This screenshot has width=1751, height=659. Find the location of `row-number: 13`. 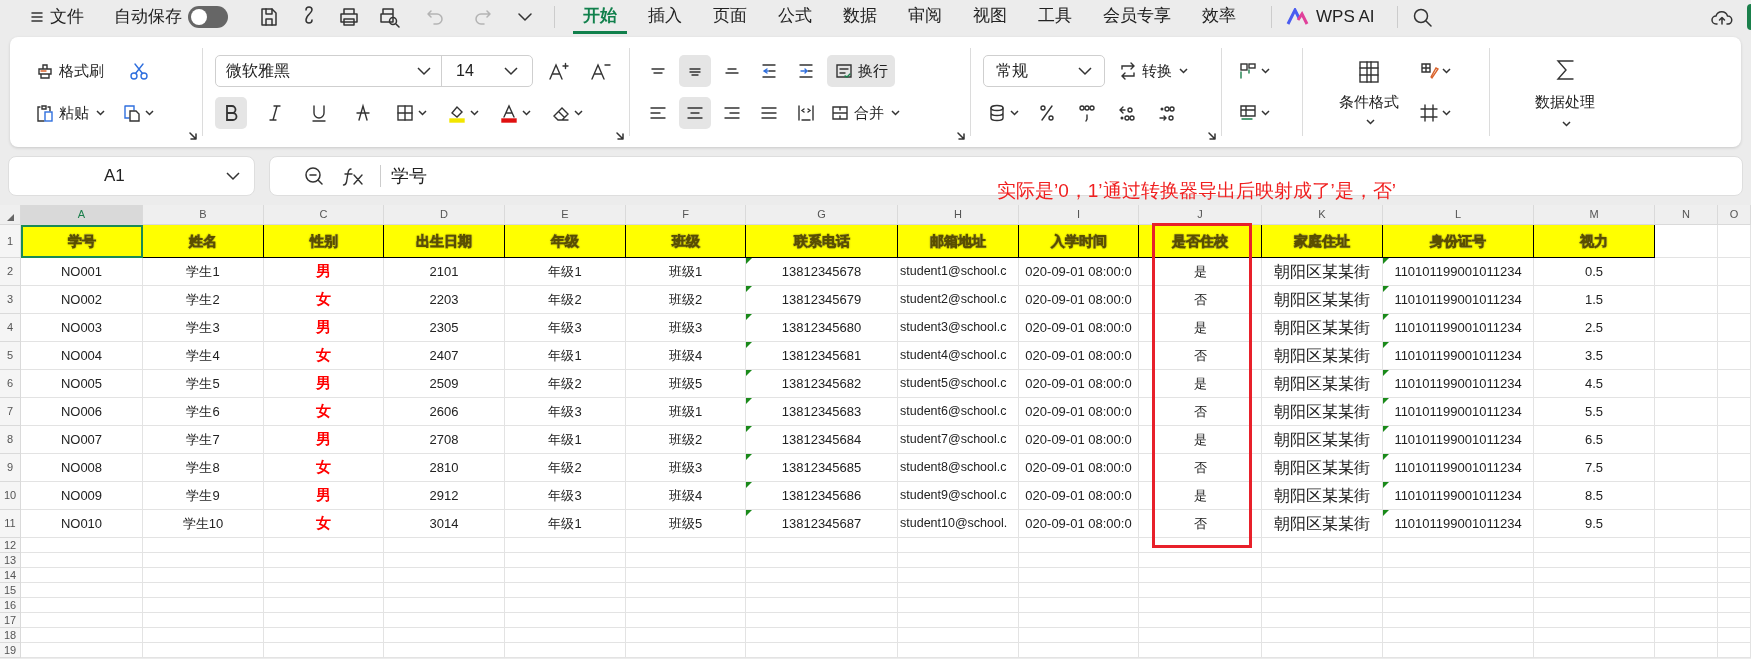

row-number: 13 is located at coordinates (10, 560).